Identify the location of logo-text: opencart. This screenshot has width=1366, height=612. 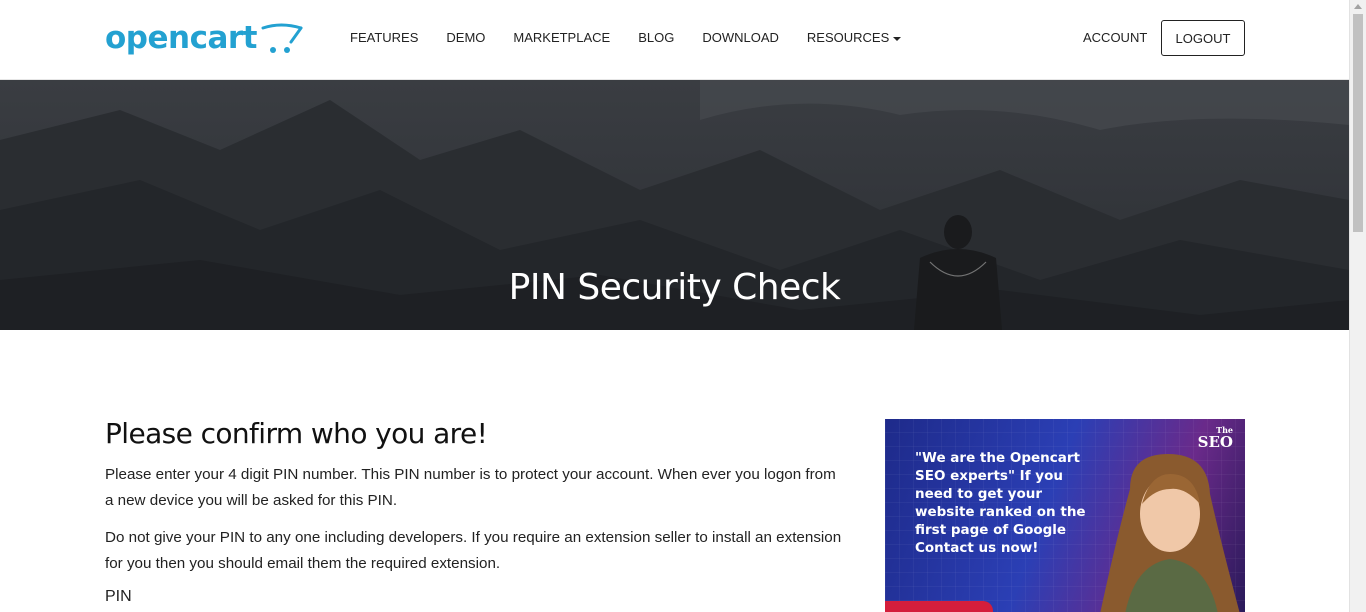
(181, 38).